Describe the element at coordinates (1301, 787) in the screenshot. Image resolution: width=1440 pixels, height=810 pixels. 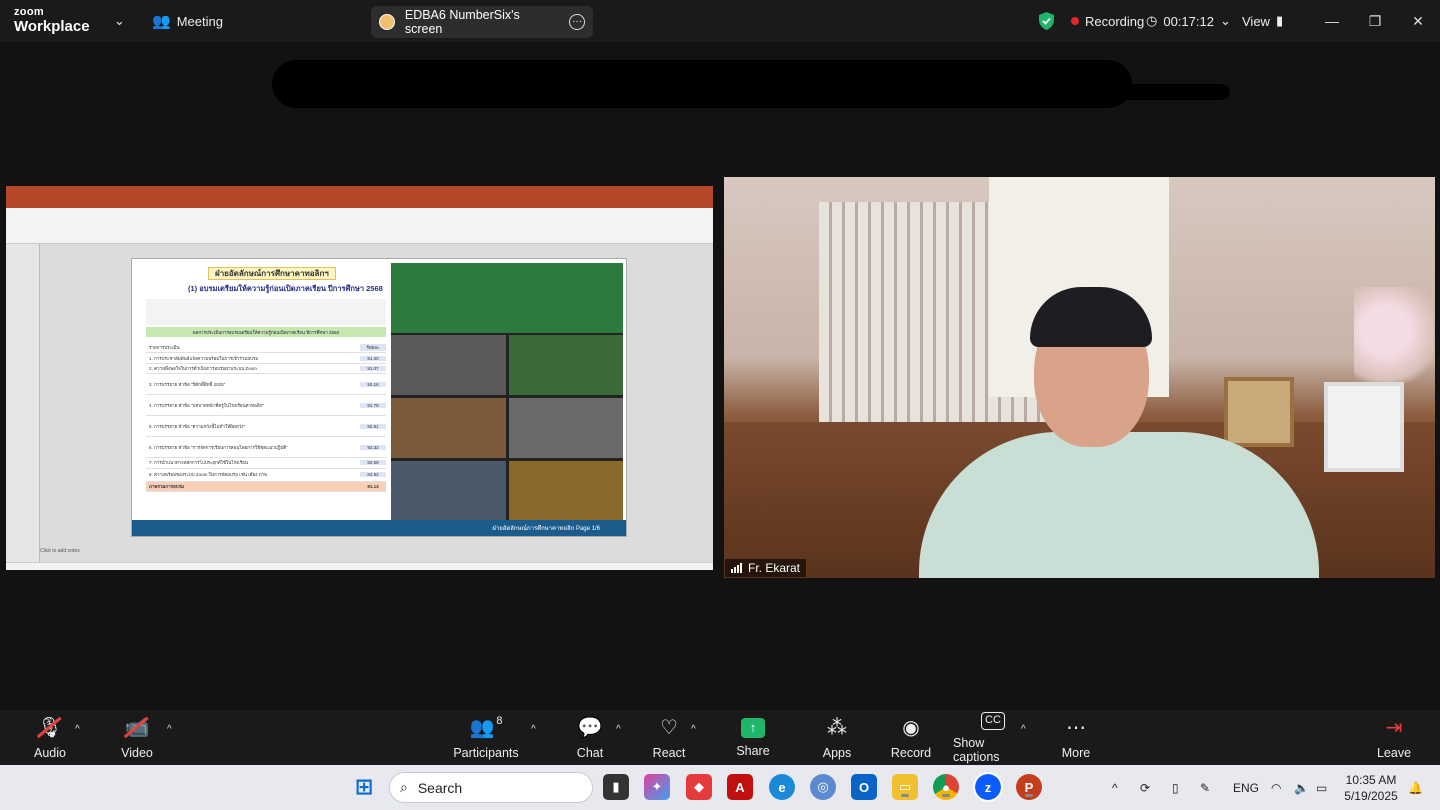
I see `volume-icon: 🔈` at that location.